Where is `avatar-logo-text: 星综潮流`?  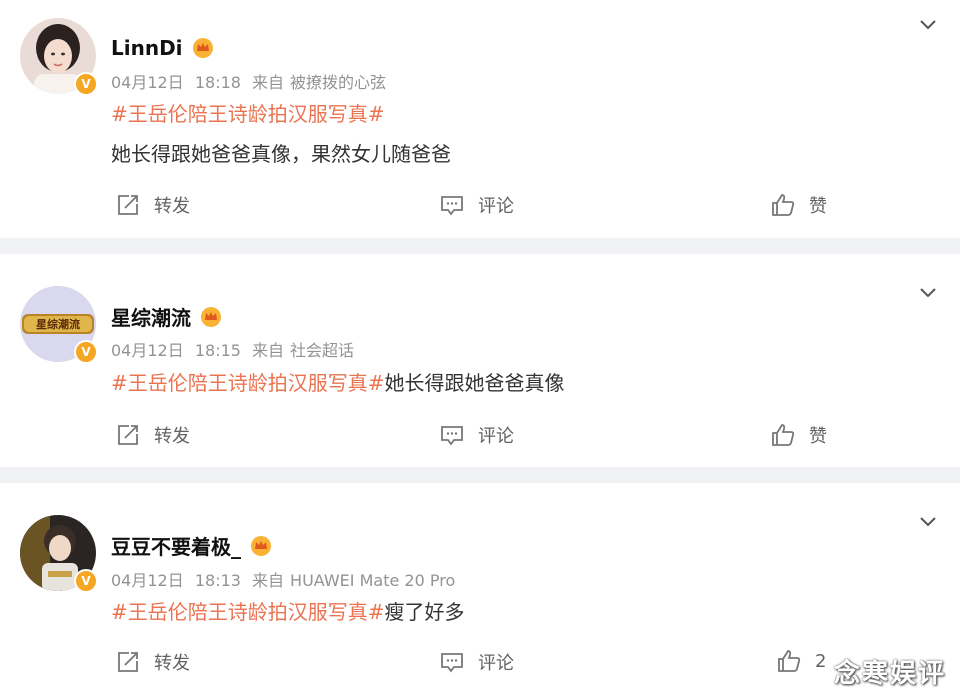
avatar-logo-text: 星综潮流 is located at coordinates (58, 324).